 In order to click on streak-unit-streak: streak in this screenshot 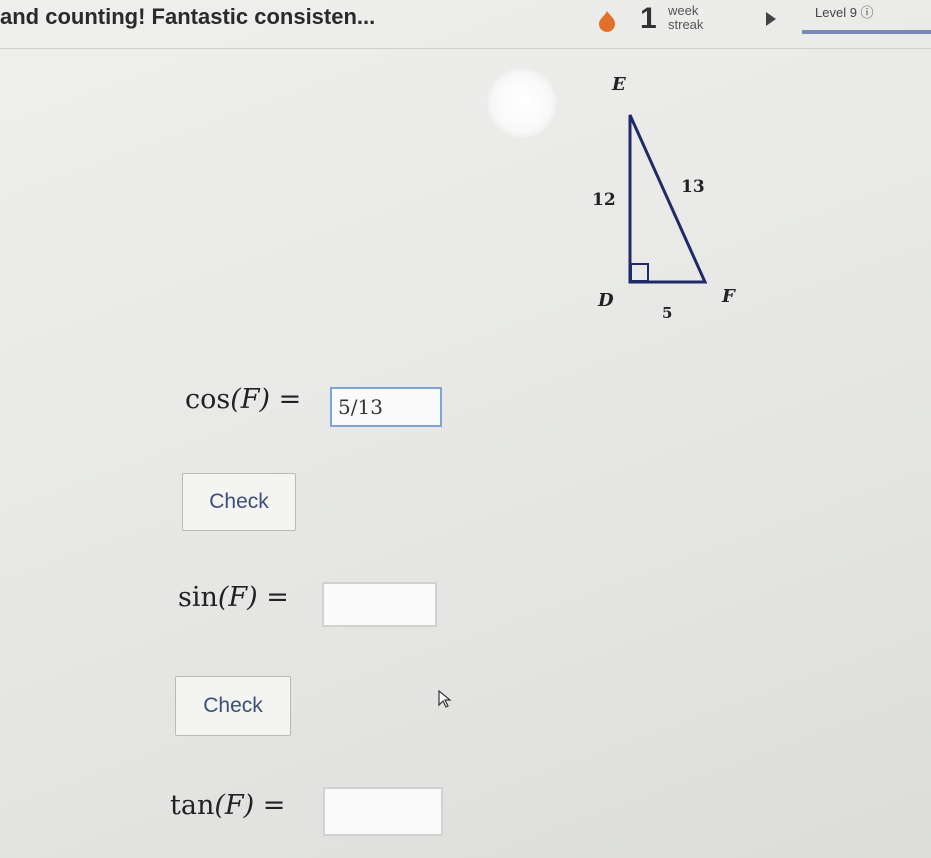, I will do `click(686, 24)`.